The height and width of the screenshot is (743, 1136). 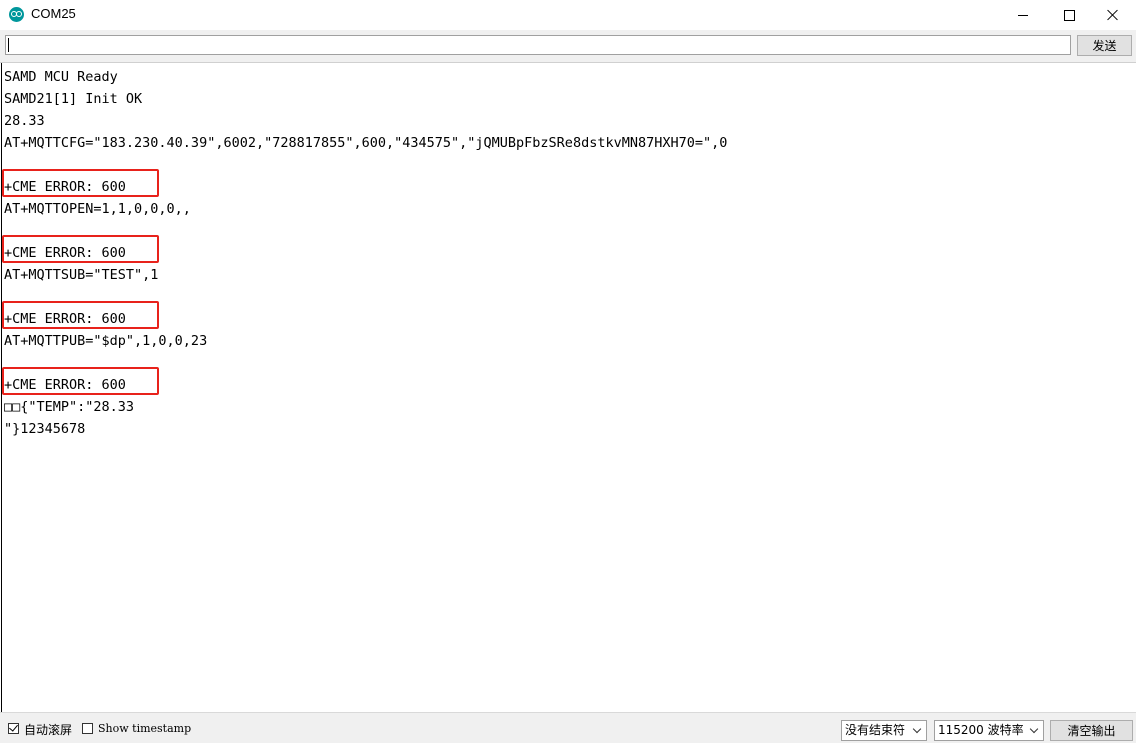 I want to click on output-line: AT+MQTTOPEN=1,1,0,0,0,,, so click(x=97, y=209).